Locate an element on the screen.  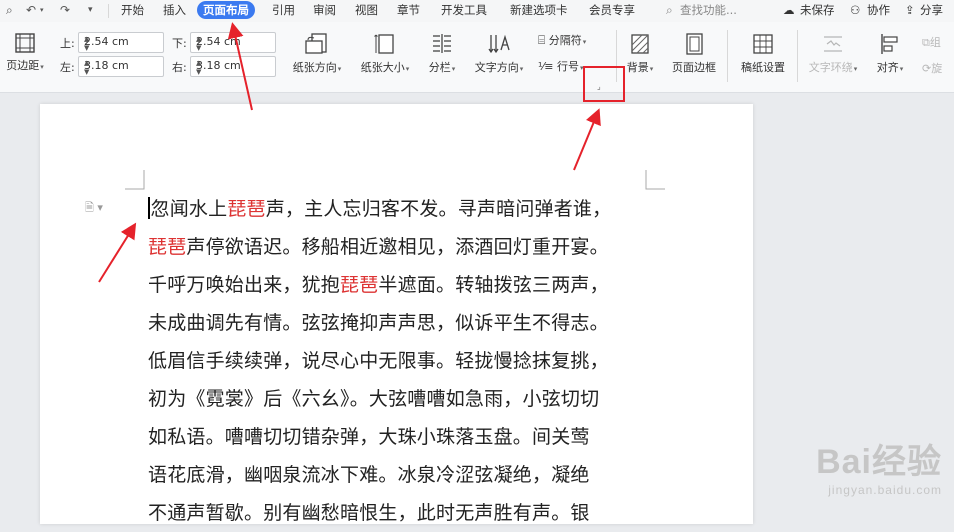
watermark-logo-text: Bai经验 is located at coordinates (879, 462).